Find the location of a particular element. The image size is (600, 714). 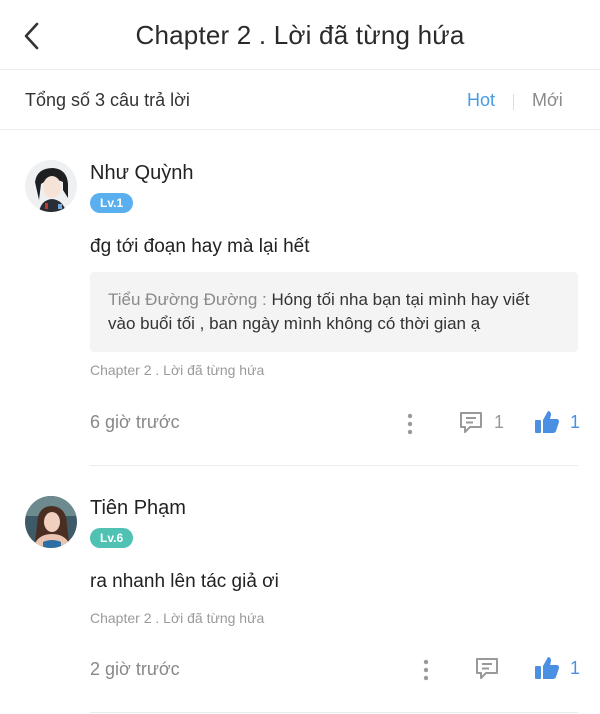

comment-text: đg tới đoạn hay mà lại hết is located at coordinates (200, 246).